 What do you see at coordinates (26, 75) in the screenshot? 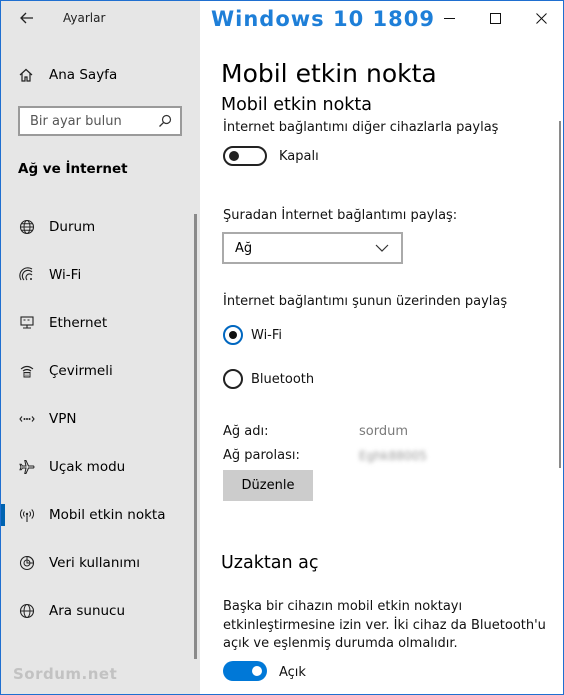
I see `home-icon` at bounding box center [26, 75].